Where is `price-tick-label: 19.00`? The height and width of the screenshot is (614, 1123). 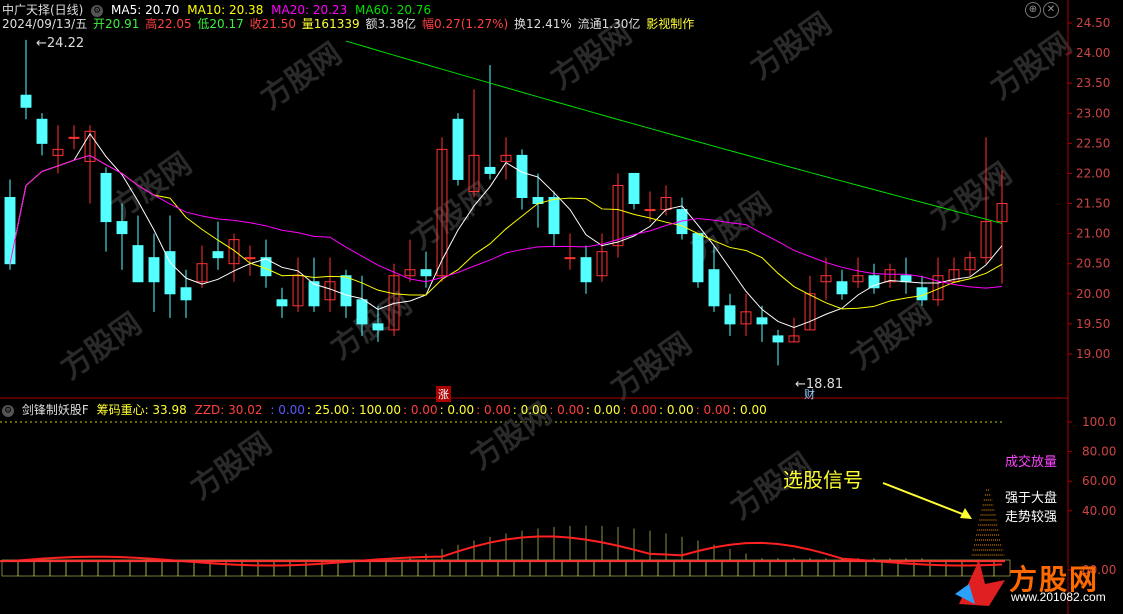 price-tick-label: 19.00 is located at coordinates (1093, 354).